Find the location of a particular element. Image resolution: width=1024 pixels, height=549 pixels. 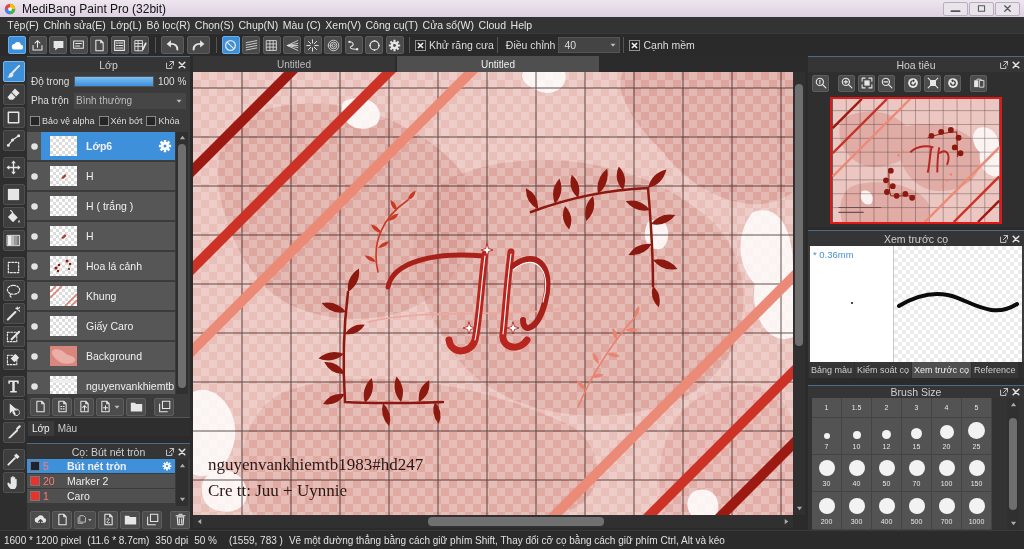

layer-scrollbar is located at coordinates (182, 263).